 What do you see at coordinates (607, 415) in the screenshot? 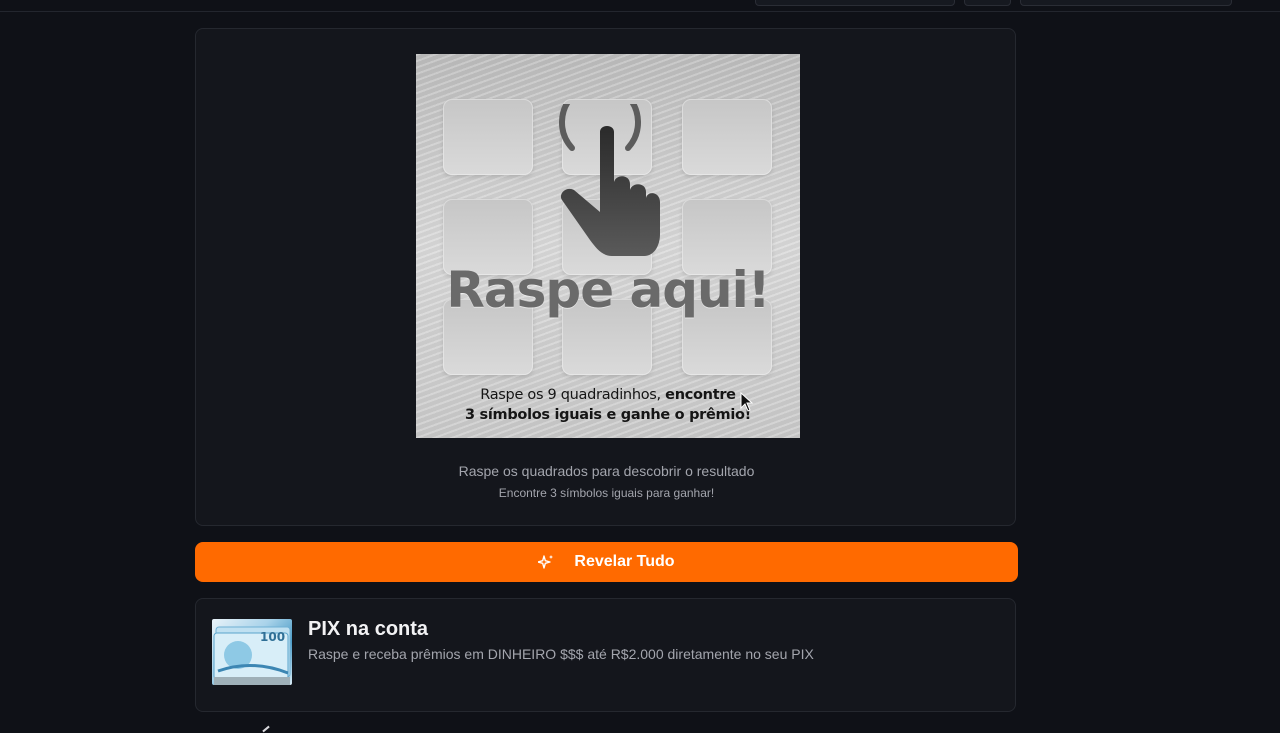
I see `instruction-bold-2: 3 símbolos iguais e ganhe o prêmio!` at bounding box center [607, 415].